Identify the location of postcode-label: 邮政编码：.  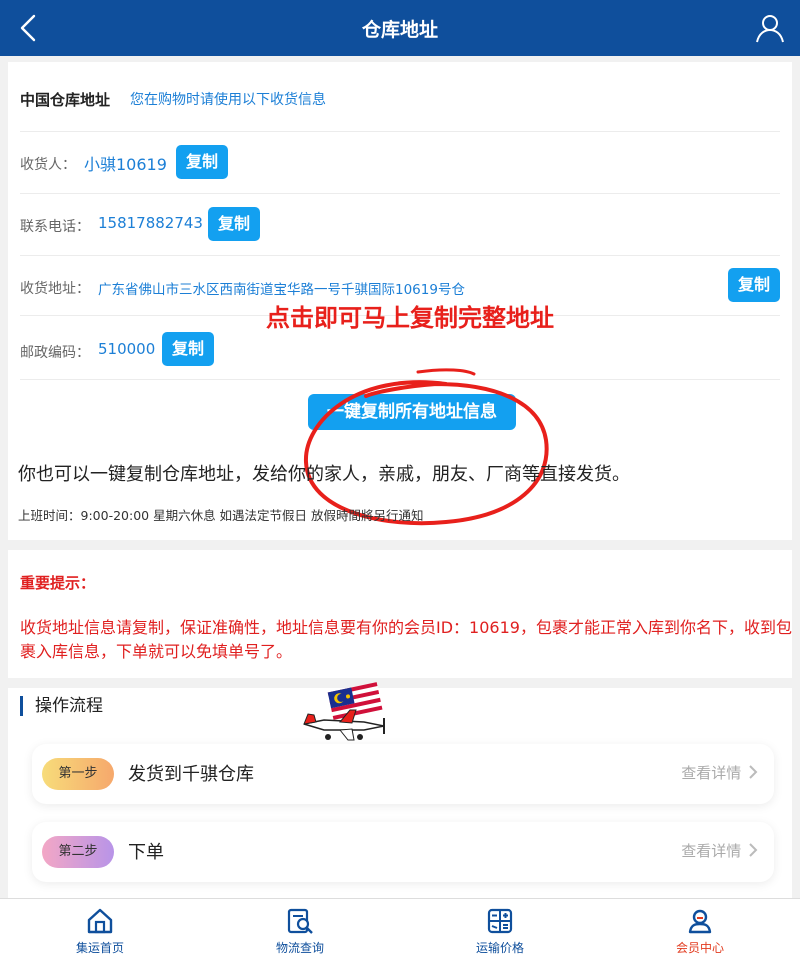
(55, 353).